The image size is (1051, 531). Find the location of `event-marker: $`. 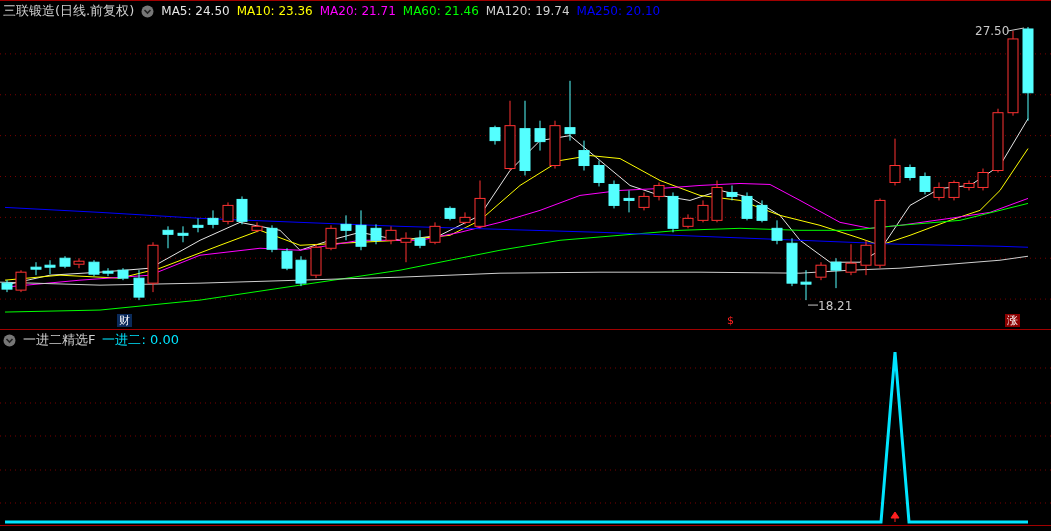

event-marker: $ is located at coordinates (730, 320).